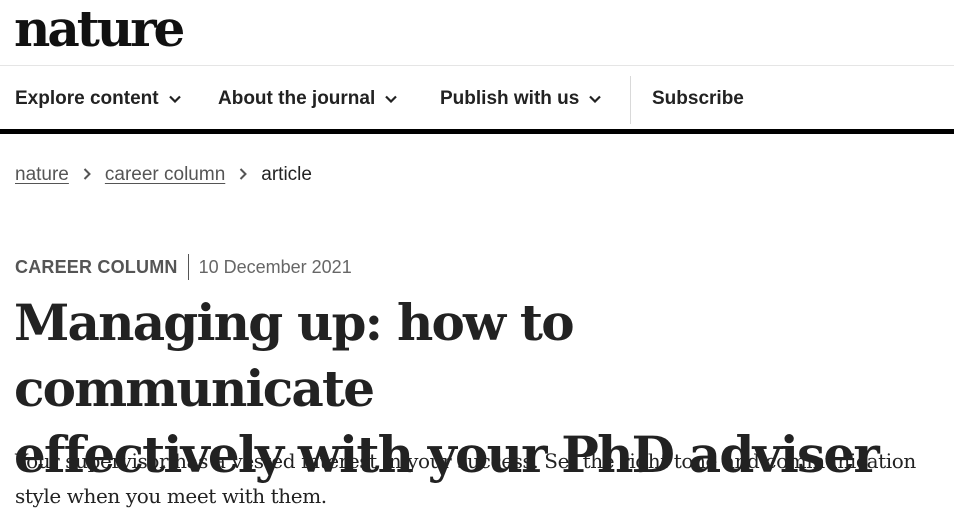 Image resolution: width=954 pixels, height=527 pixels. I want to click on article-meta: CAREER COLUMN 10 December 2021, so click(183, 267).